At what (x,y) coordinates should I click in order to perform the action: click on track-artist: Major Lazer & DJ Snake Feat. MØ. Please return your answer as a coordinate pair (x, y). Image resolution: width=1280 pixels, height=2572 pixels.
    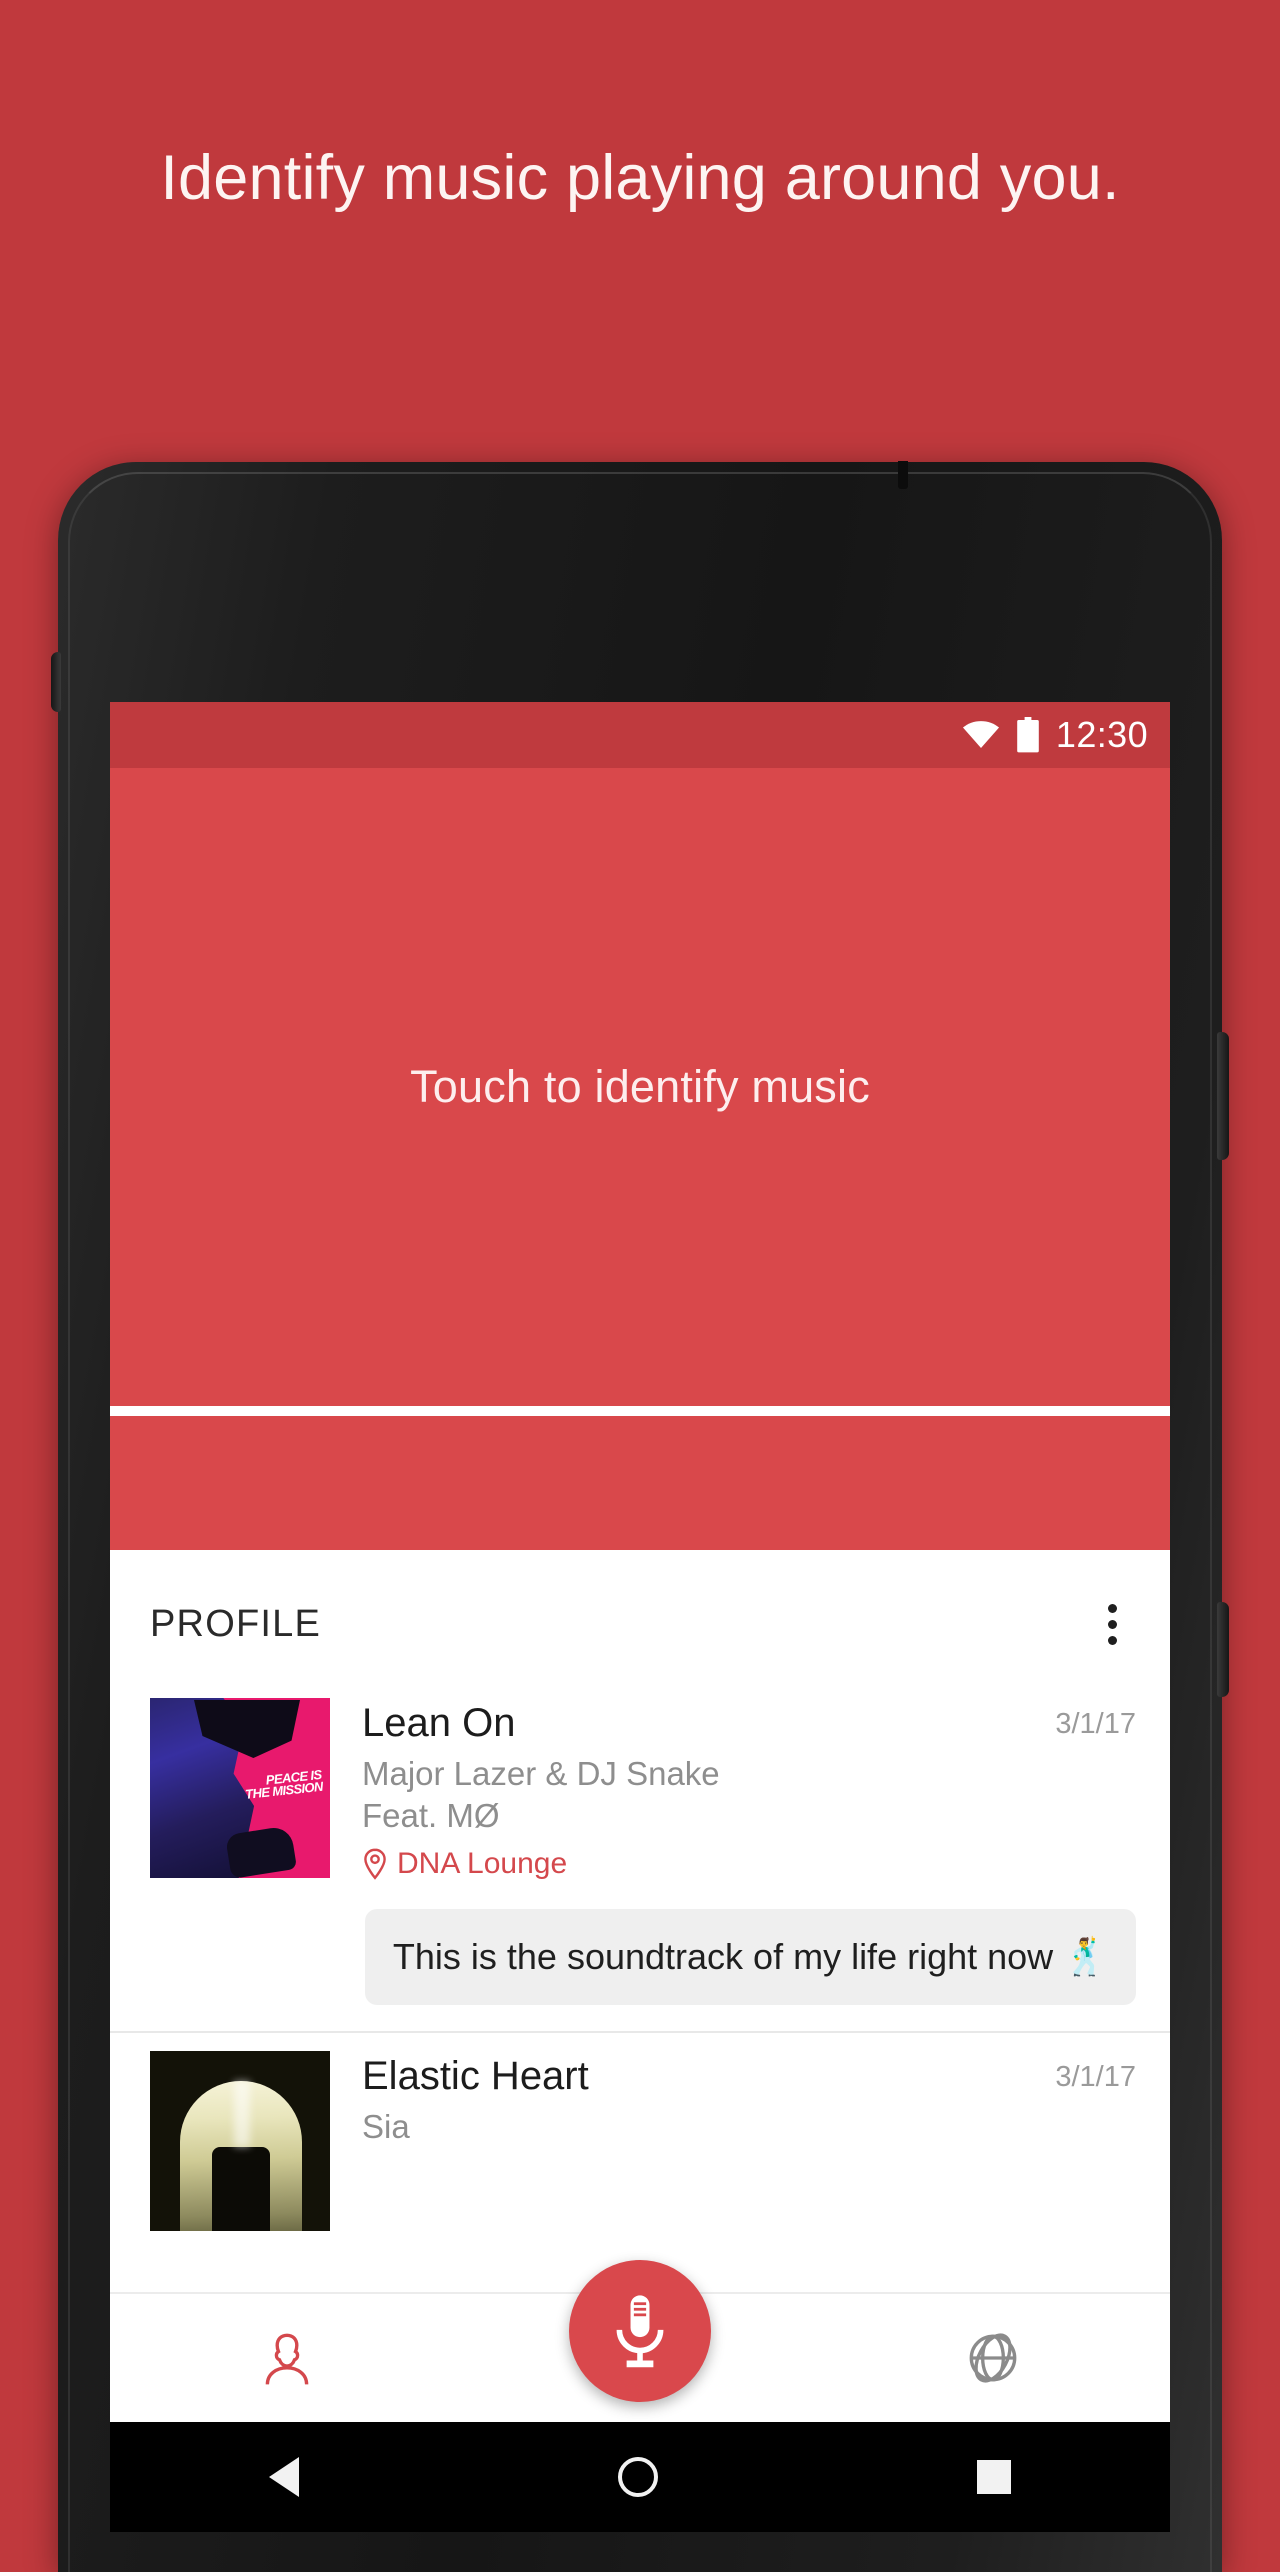
    Looking at the image, I should click on (749, 1794).